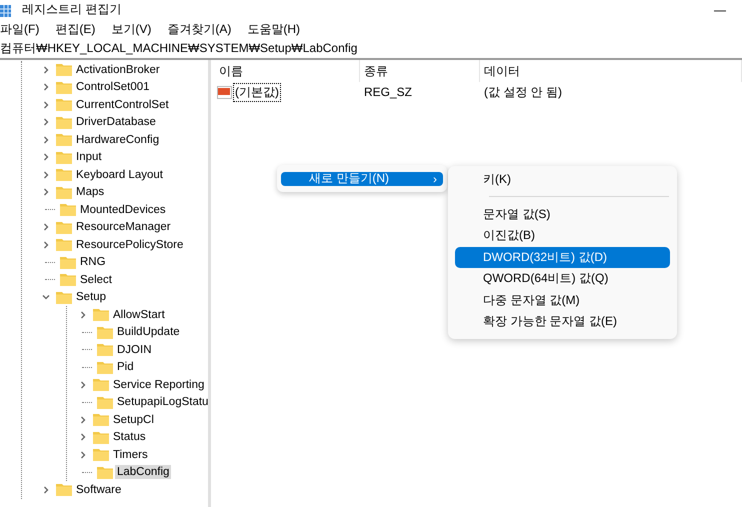  I want to click on tree-item: DJOIN, so click(134, 349).